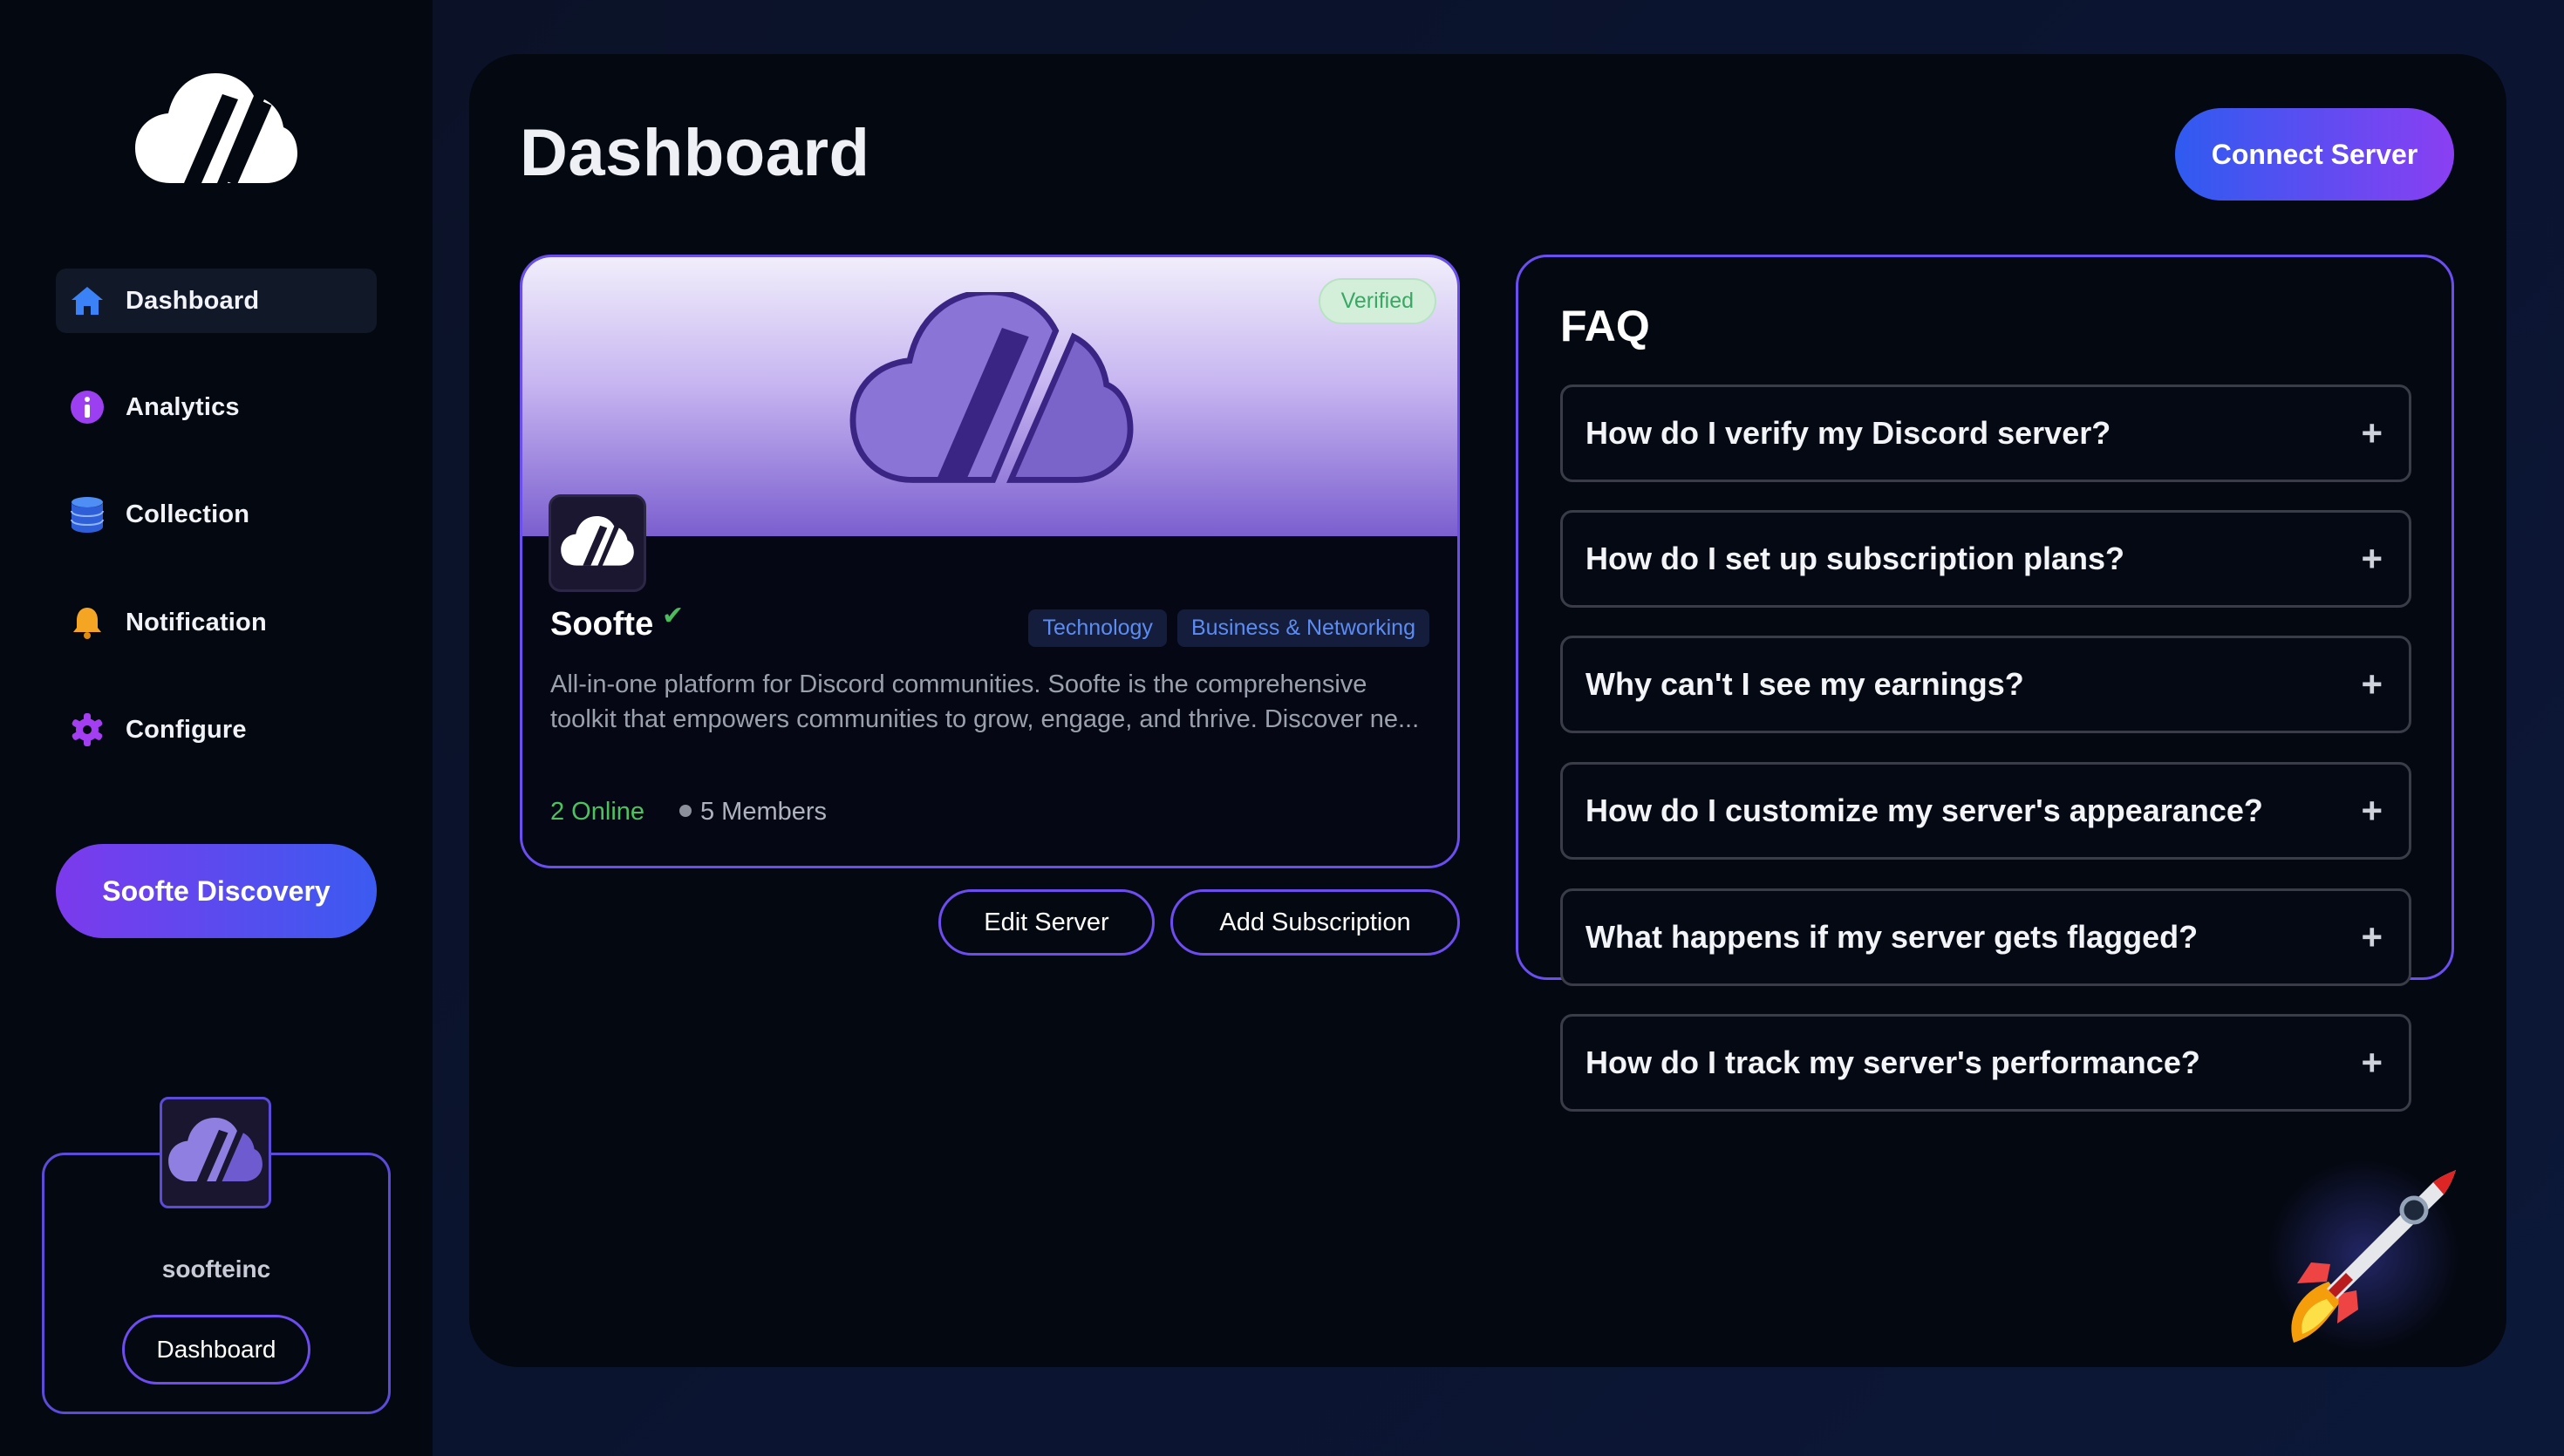 This screenshot has width=2564, height=1456. I want to click on home-icon, so click(87, 301).